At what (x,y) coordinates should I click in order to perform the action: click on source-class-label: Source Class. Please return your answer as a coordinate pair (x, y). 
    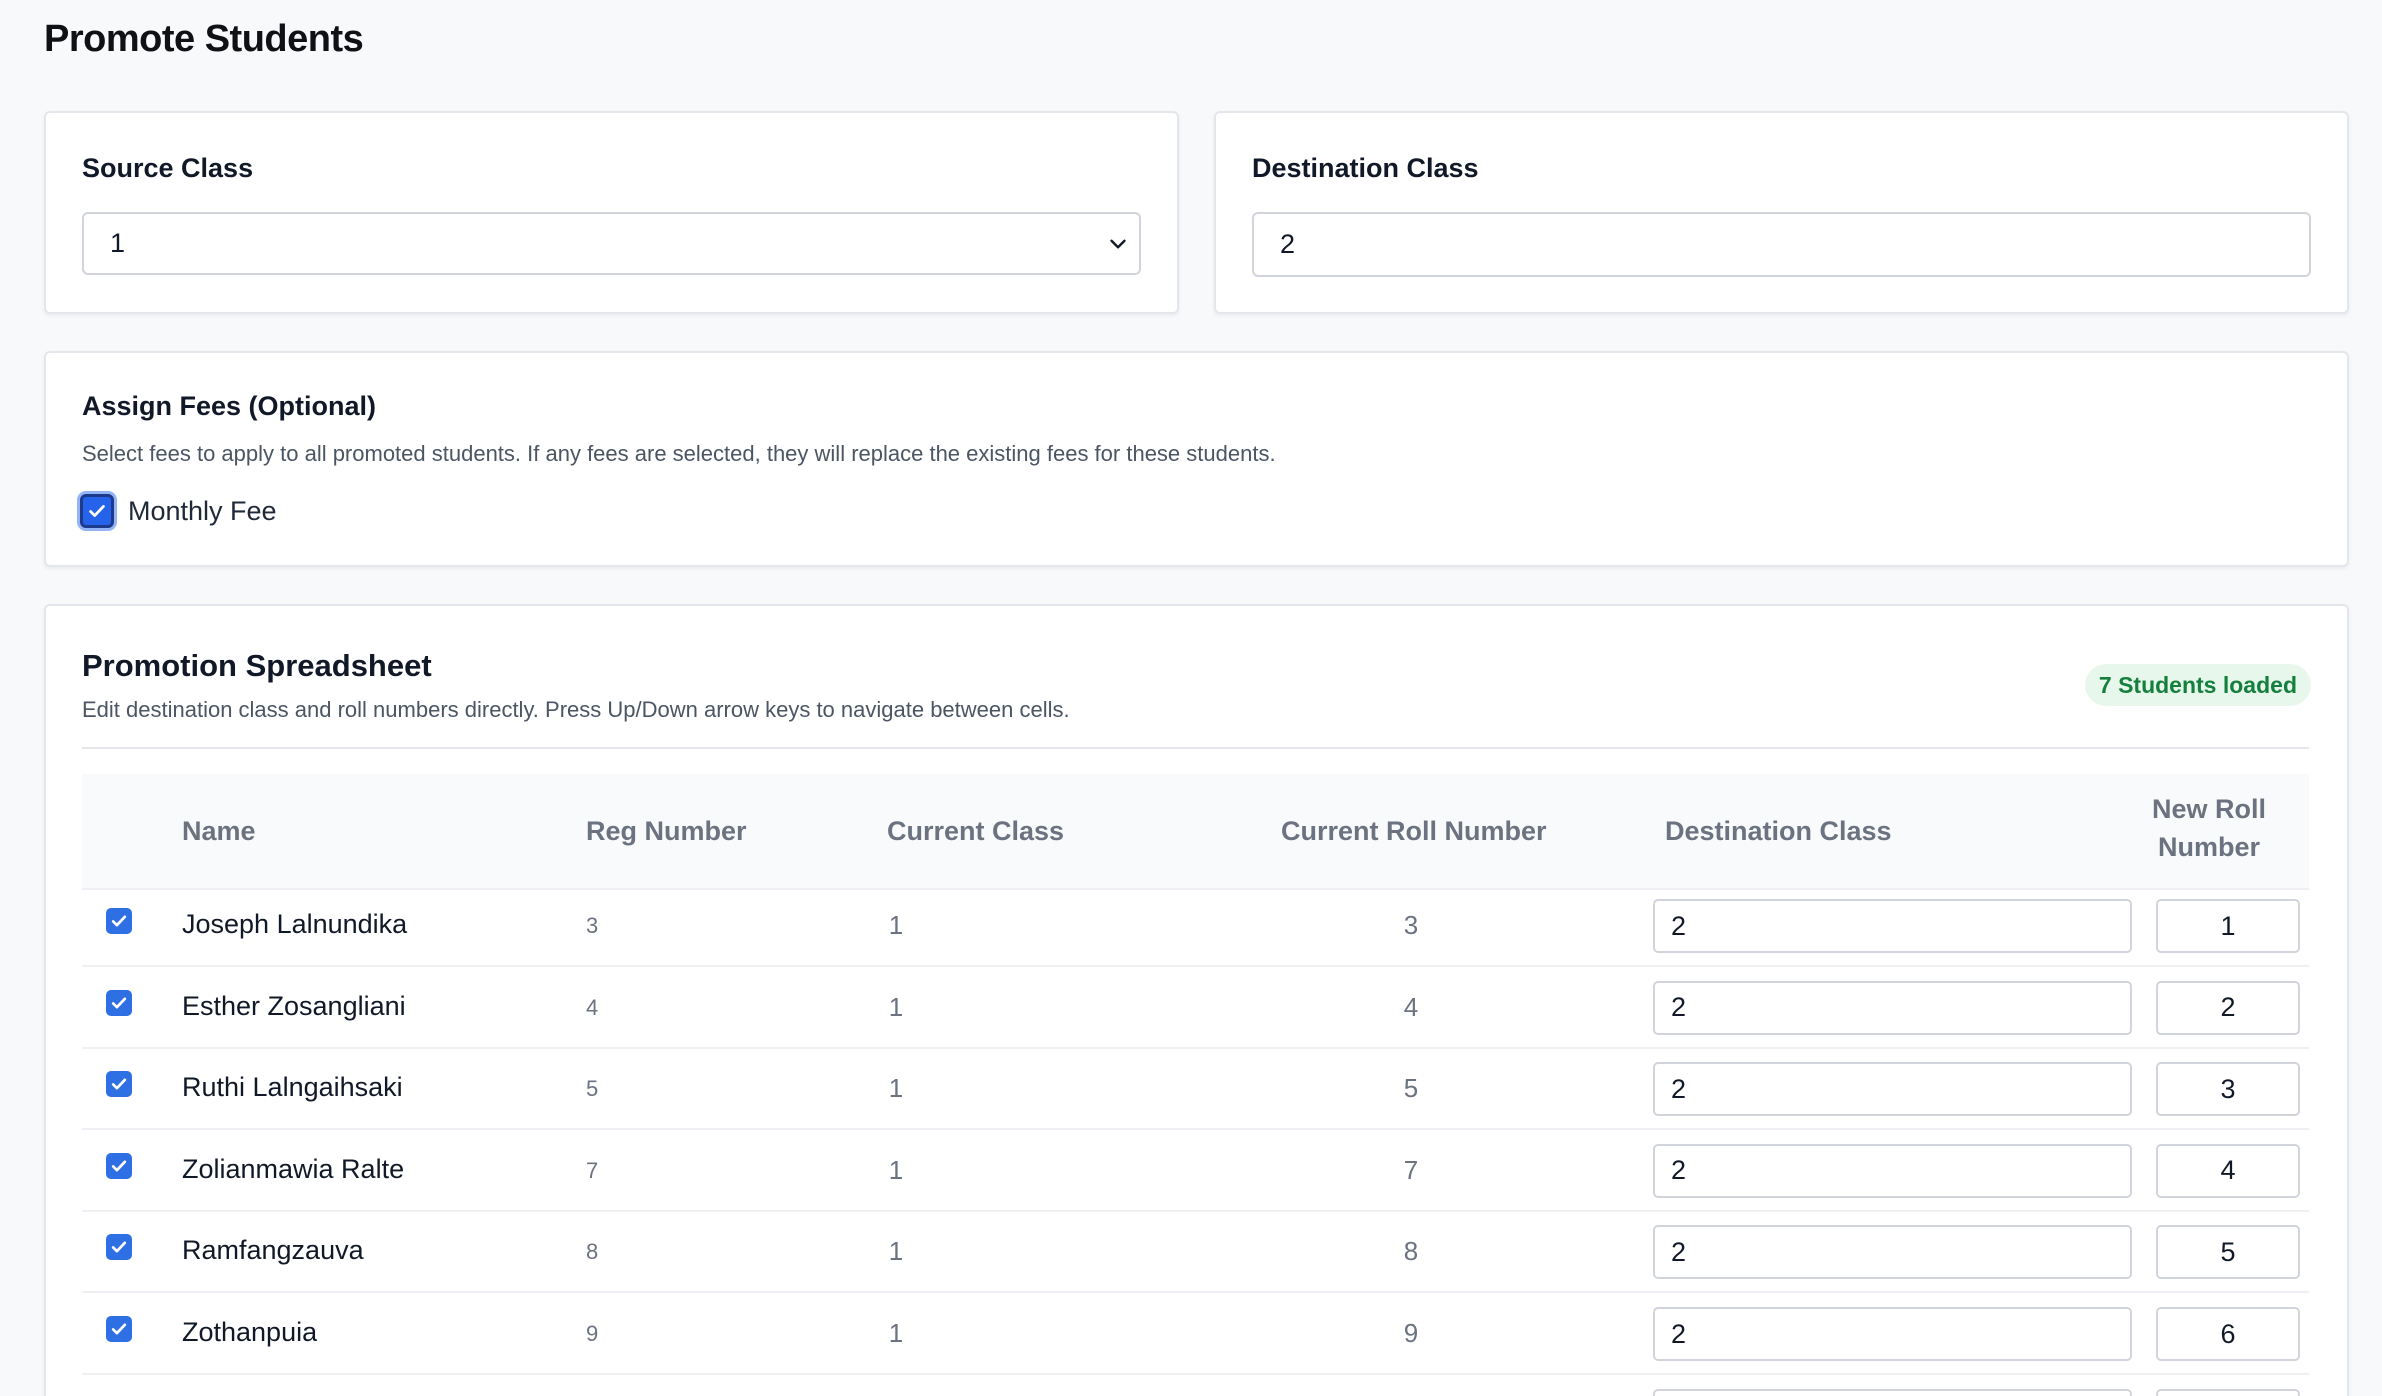
    Looking at the image, I should click on (168, 168).